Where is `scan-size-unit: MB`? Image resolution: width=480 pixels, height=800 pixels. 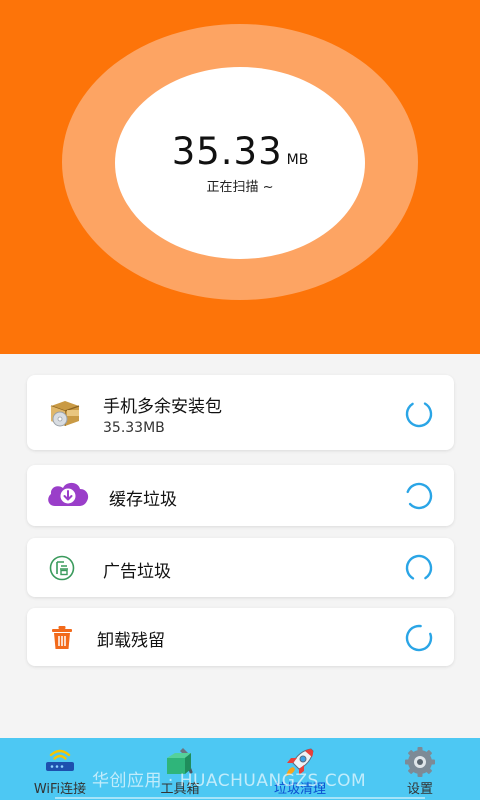
scan-size-unit: MB is located at coordinates (297, 160).